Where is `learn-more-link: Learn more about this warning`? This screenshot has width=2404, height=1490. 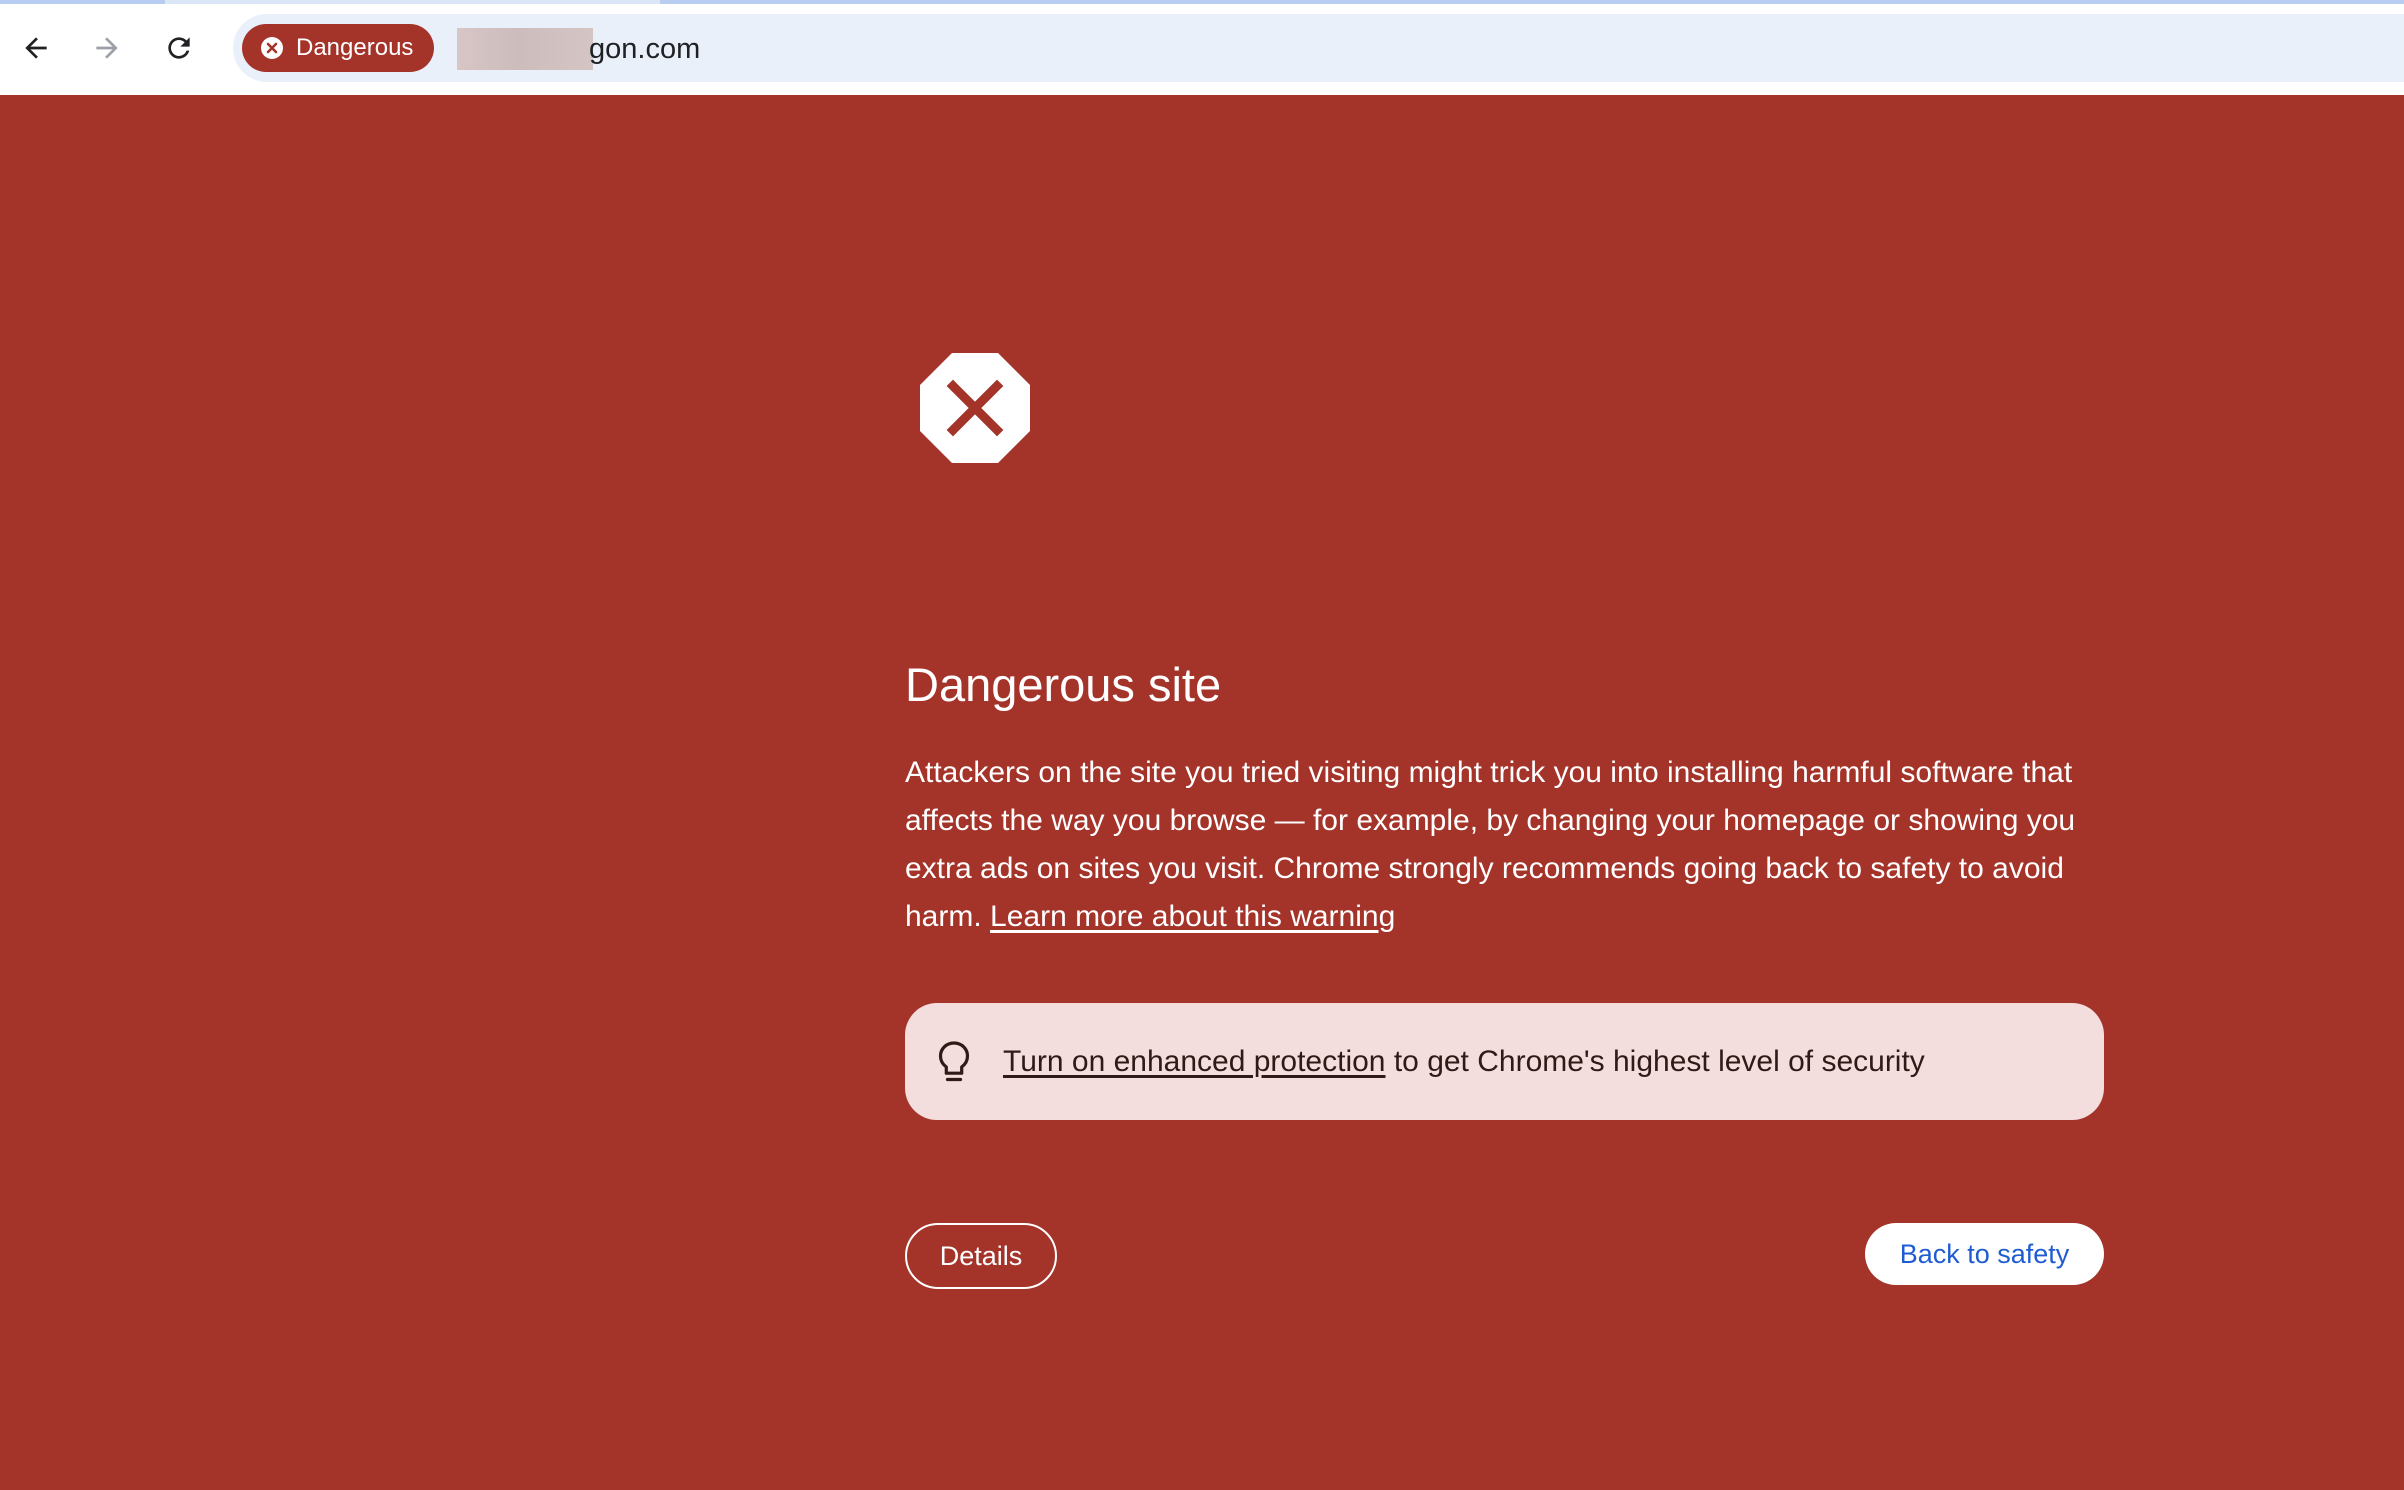
learn-more-link: Learn more about this warning is located at coordinates (1192, 916).